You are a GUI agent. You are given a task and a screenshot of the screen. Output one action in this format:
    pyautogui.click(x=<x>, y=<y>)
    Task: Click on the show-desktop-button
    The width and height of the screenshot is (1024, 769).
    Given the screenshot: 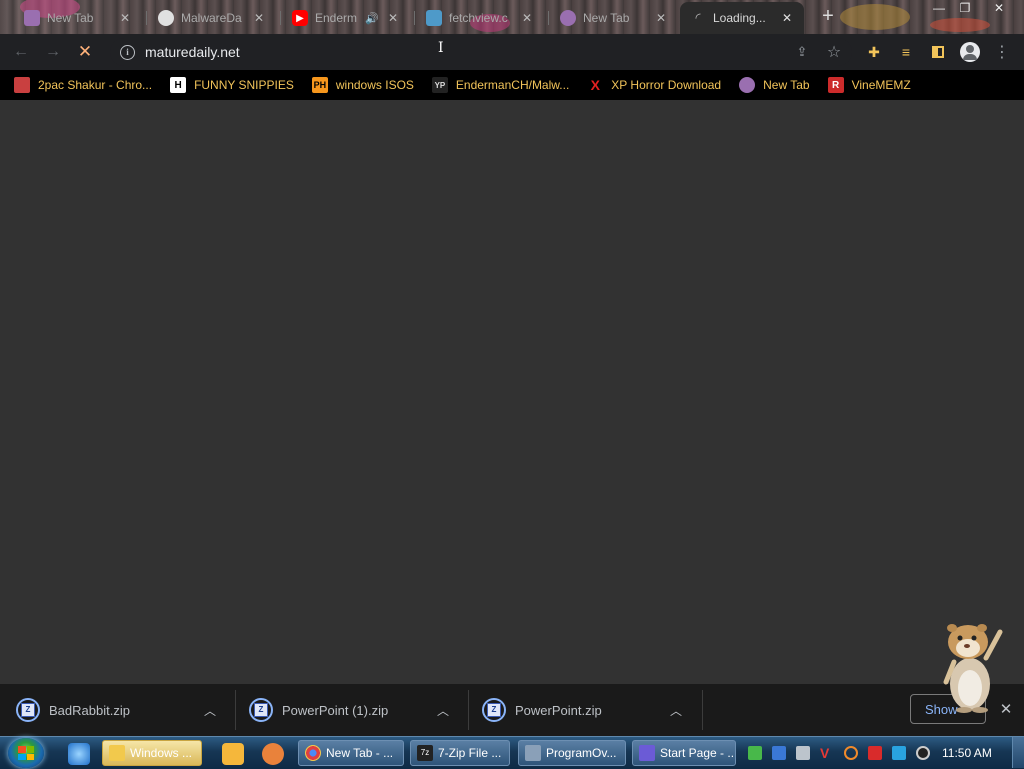 What is the action you would take?
    pyautogui.click(x=1018, y=752)
    